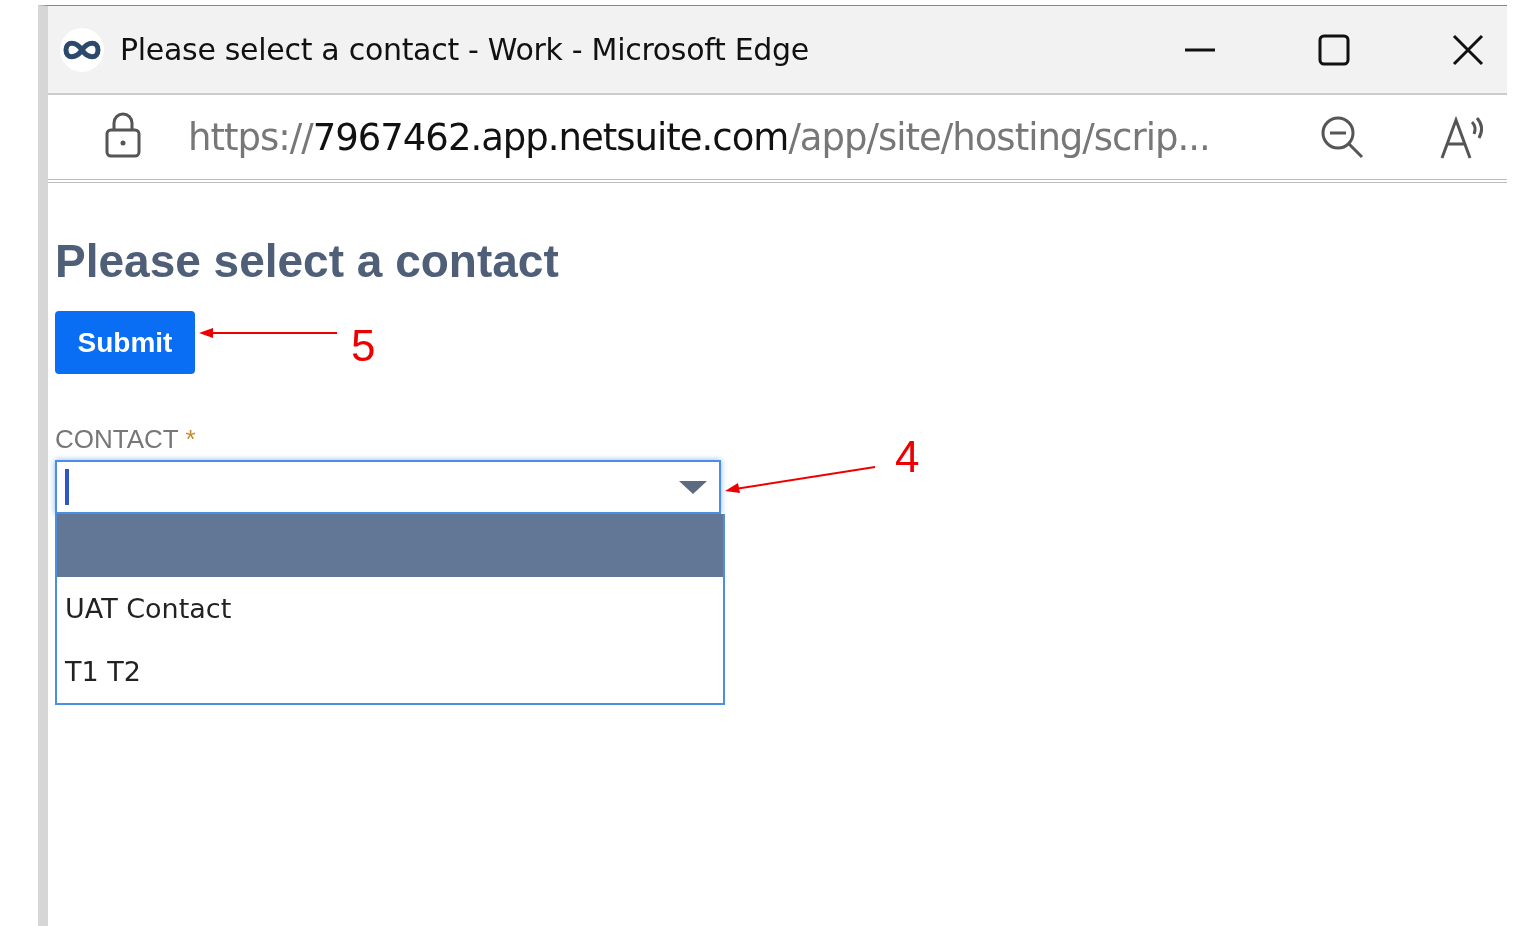 This screenshot has width=1518, height=926. What do you see at coordinates (907, 457) in the screenshot?
I see `annotation-number: 4` at bounding box center [907, 457].